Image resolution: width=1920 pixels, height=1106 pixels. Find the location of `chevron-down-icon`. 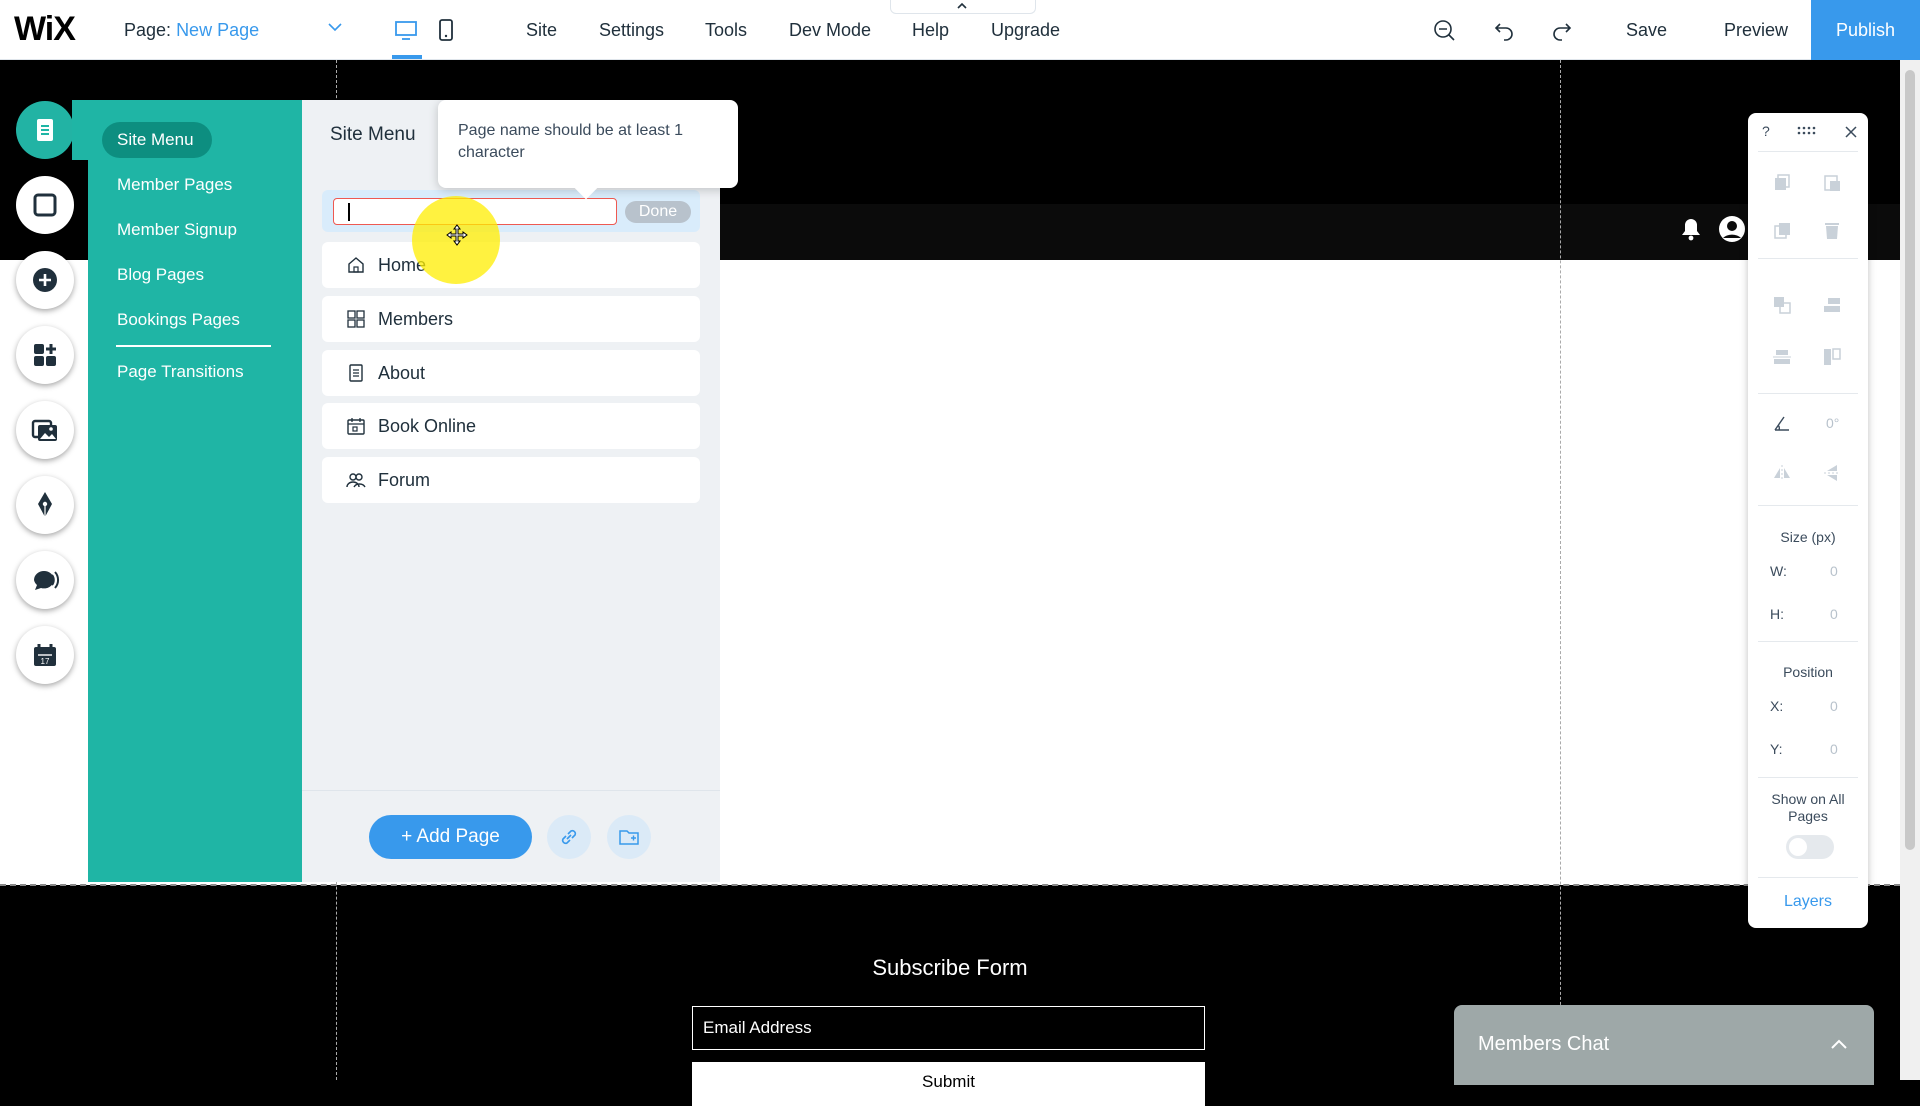

chevron-down-icon is located at coordinates (335, 27).